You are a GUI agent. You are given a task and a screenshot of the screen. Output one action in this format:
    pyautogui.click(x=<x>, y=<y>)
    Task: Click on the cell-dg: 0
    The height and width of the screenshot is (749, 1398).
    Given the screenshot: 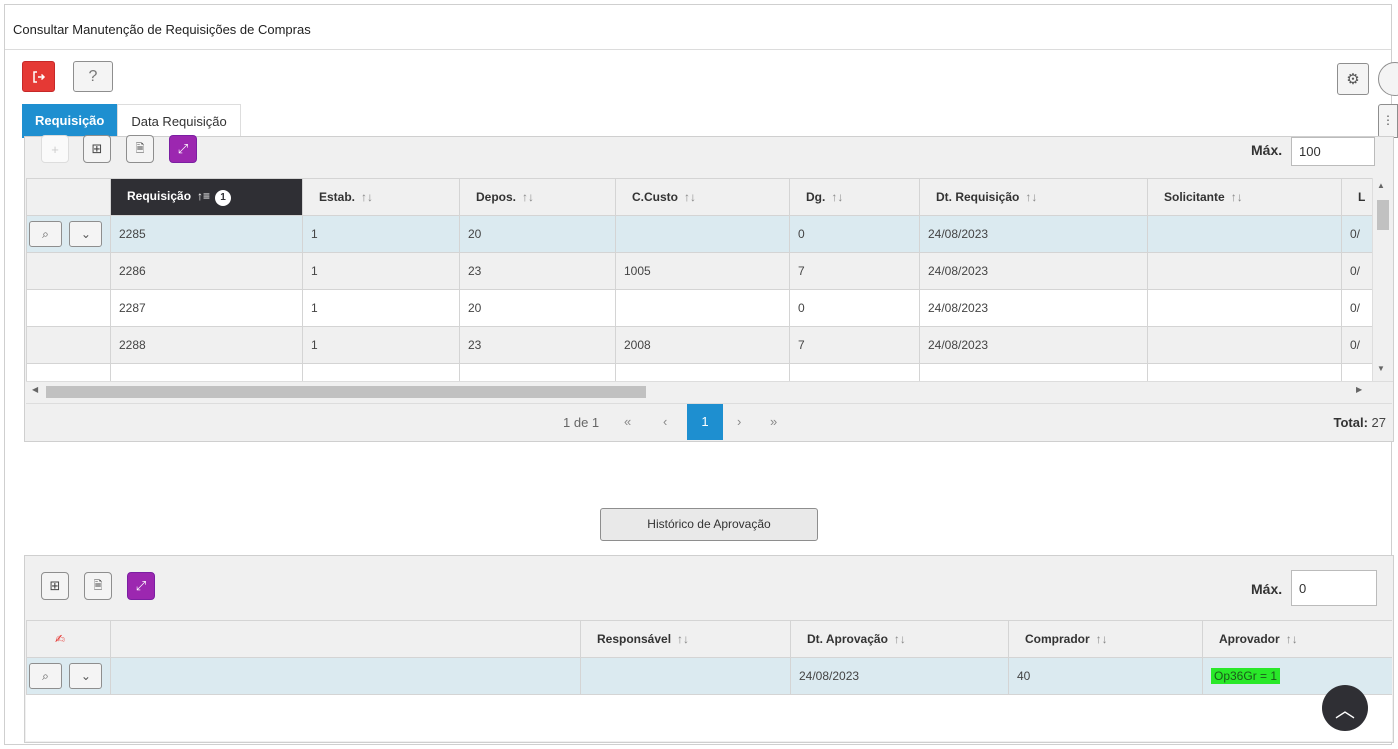 What is the action you would take?
    pyautogui.click(x=854, y=234)
    